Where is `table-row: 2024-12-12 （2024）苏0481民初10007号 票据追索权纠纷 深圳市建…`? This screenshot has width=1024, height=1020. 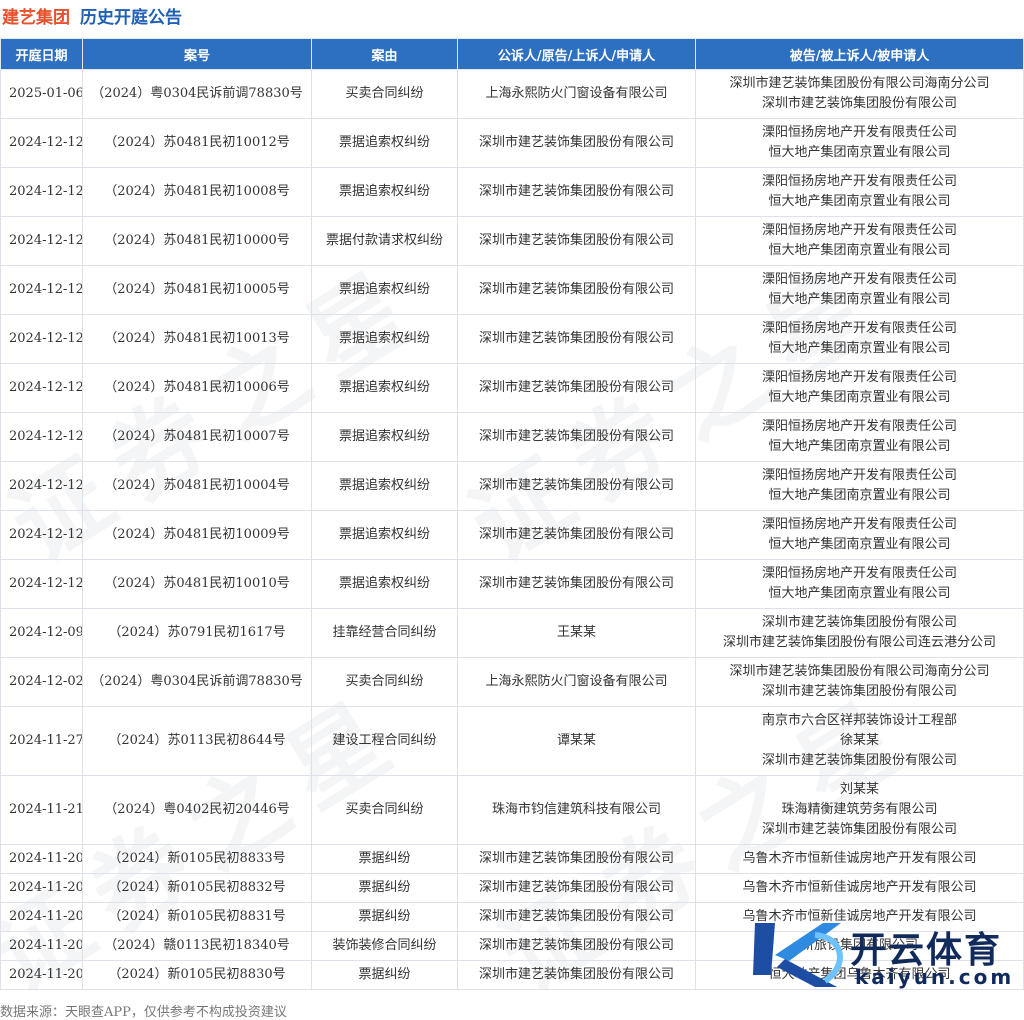 table-row: 2024-12-12 （2024）苏0481民初10007号 票据追索权纠纷 深圳市建… is located at coordinates (512, 437).